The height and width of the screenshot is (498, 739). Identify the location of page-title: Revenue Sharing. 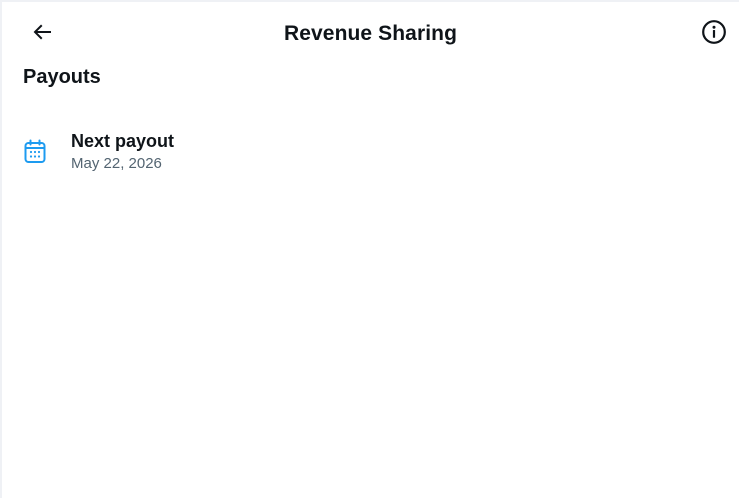
(370, 33).